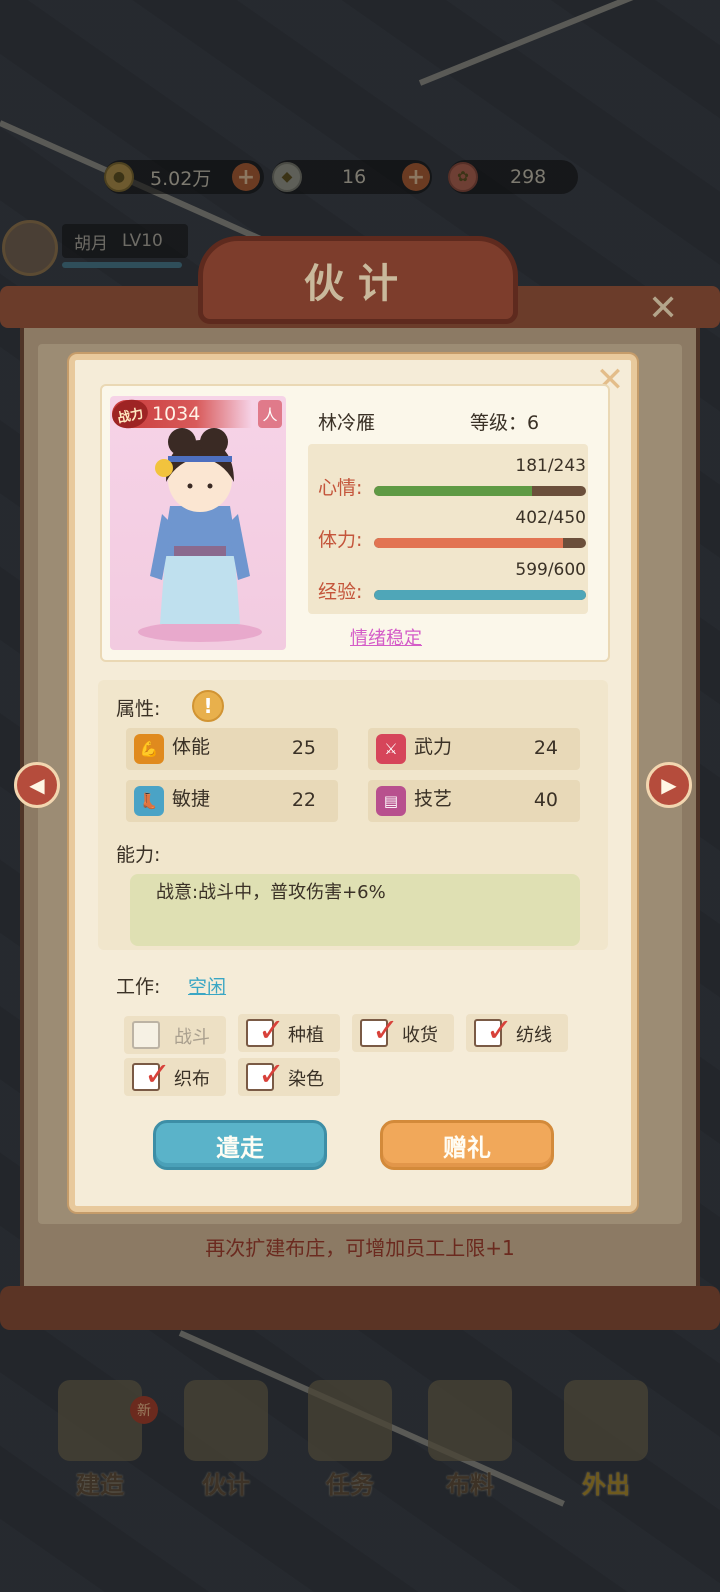  Describe the element at coordinates (246, 177) in the screenshot. I see `add-coins-button: +` at that location.